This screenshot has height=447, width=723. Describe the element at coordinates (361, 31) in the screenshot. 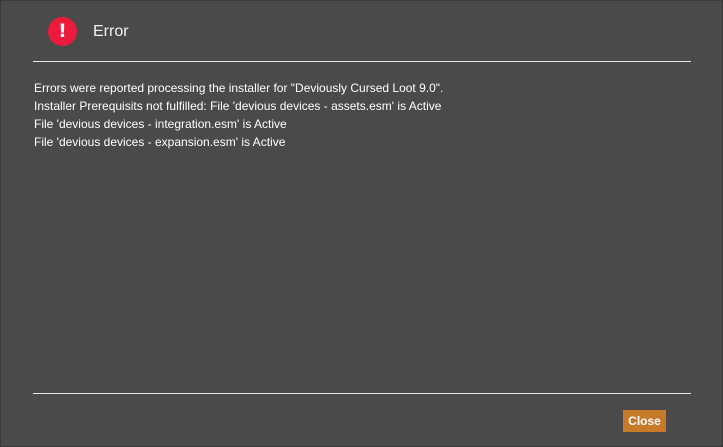

I see `dialog-header: ! Error` at that location.